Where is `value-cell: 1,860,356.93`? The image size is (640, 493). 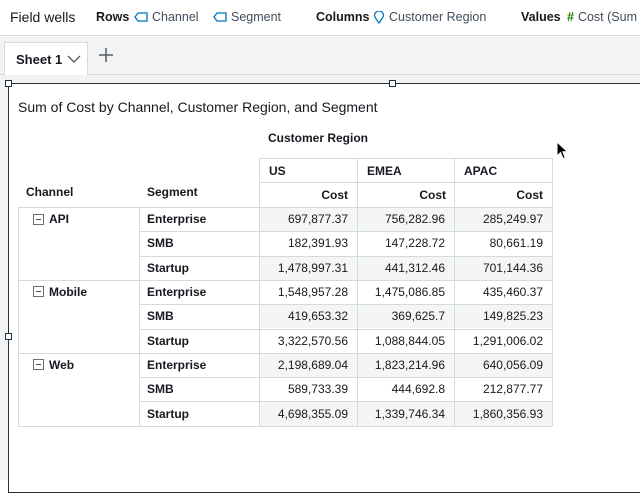 value-cell: 1,860,356.93 is located at coordinates (498, 413).